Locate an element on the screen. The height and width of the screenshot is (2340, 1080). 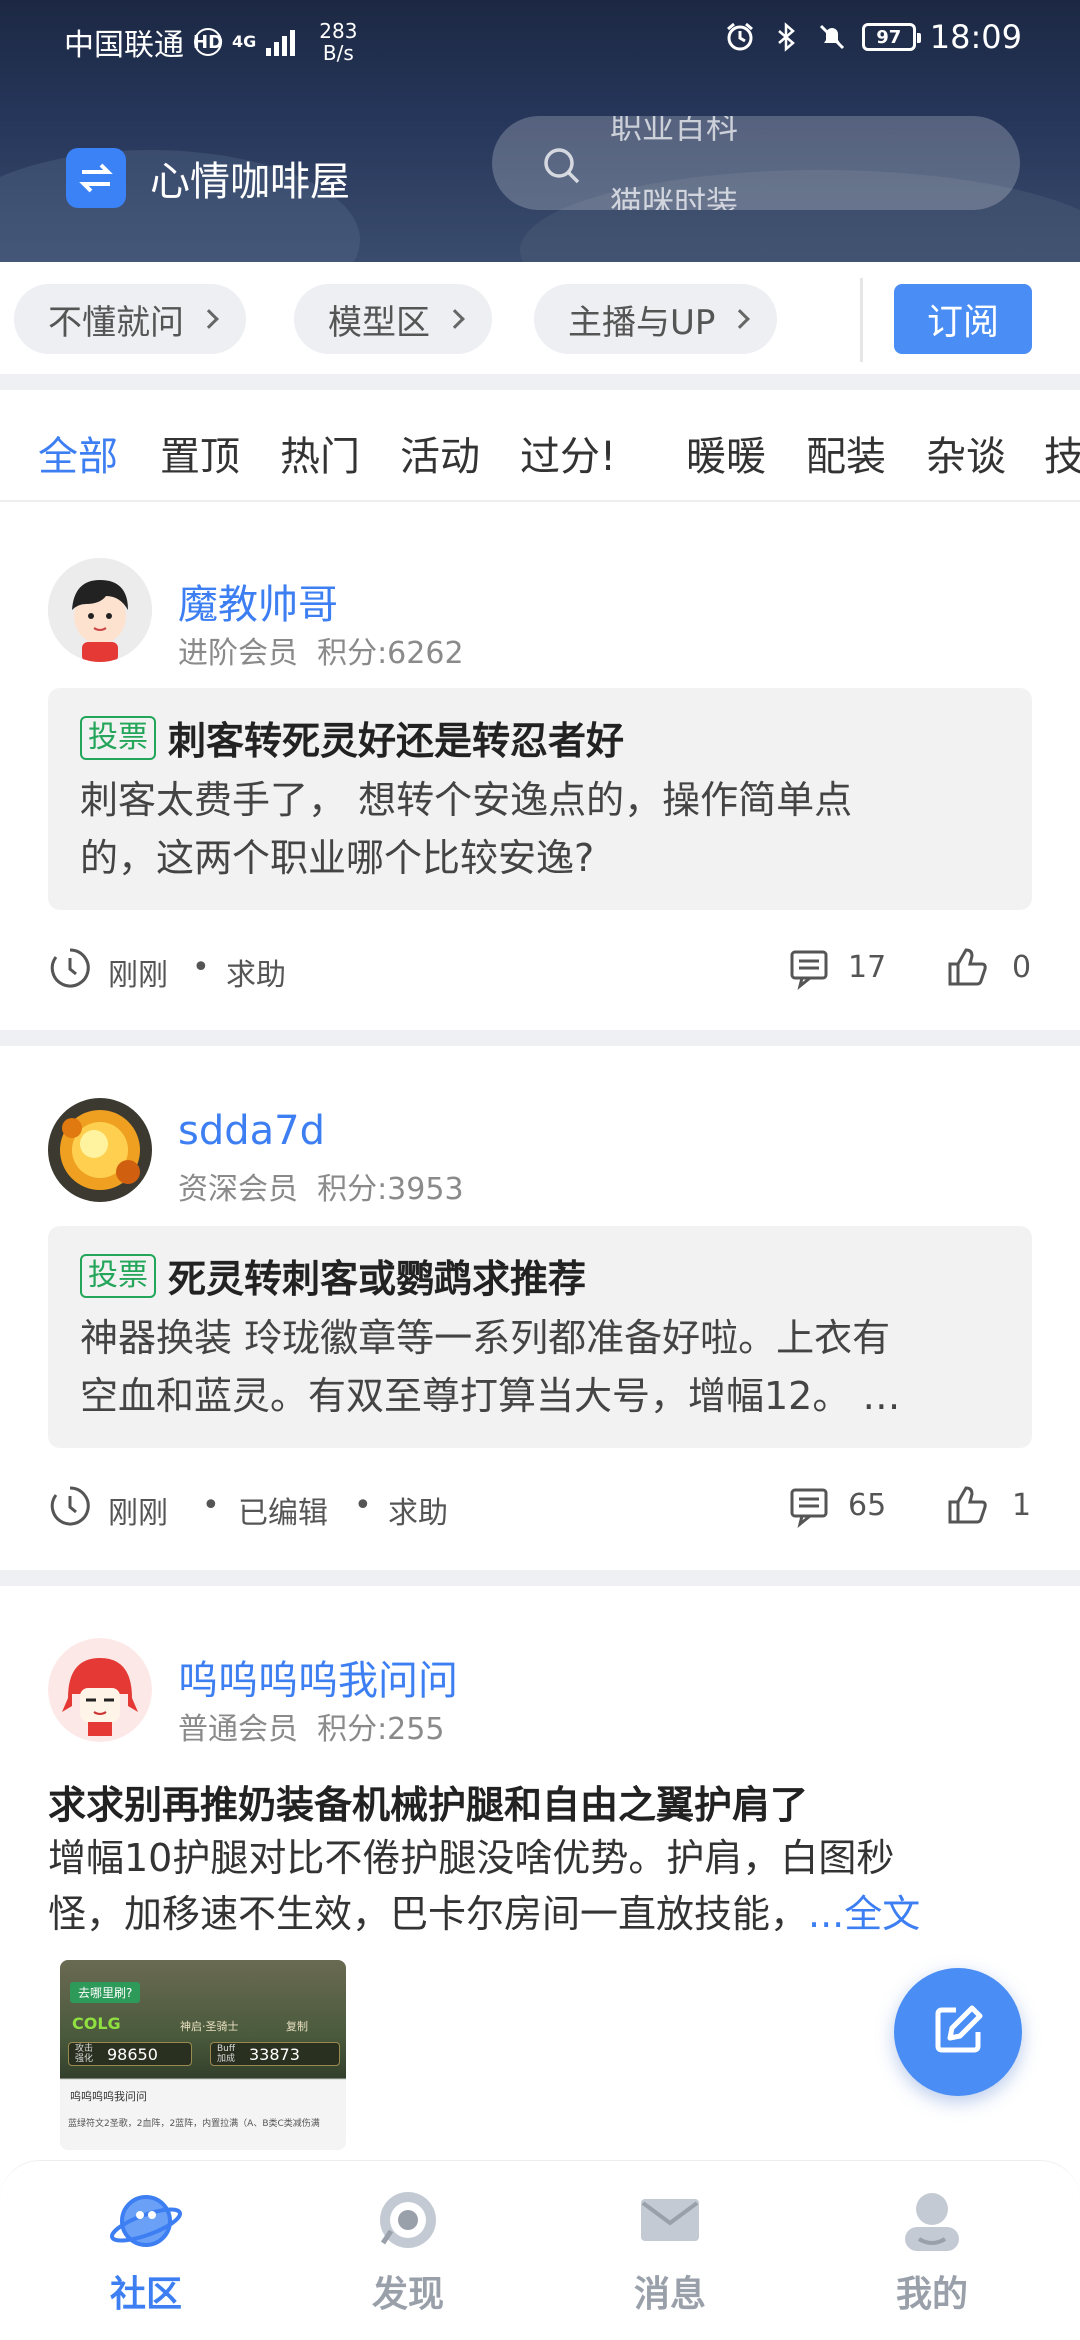
stat-label: 攻击强化 is located at coordinates (84, 2054).